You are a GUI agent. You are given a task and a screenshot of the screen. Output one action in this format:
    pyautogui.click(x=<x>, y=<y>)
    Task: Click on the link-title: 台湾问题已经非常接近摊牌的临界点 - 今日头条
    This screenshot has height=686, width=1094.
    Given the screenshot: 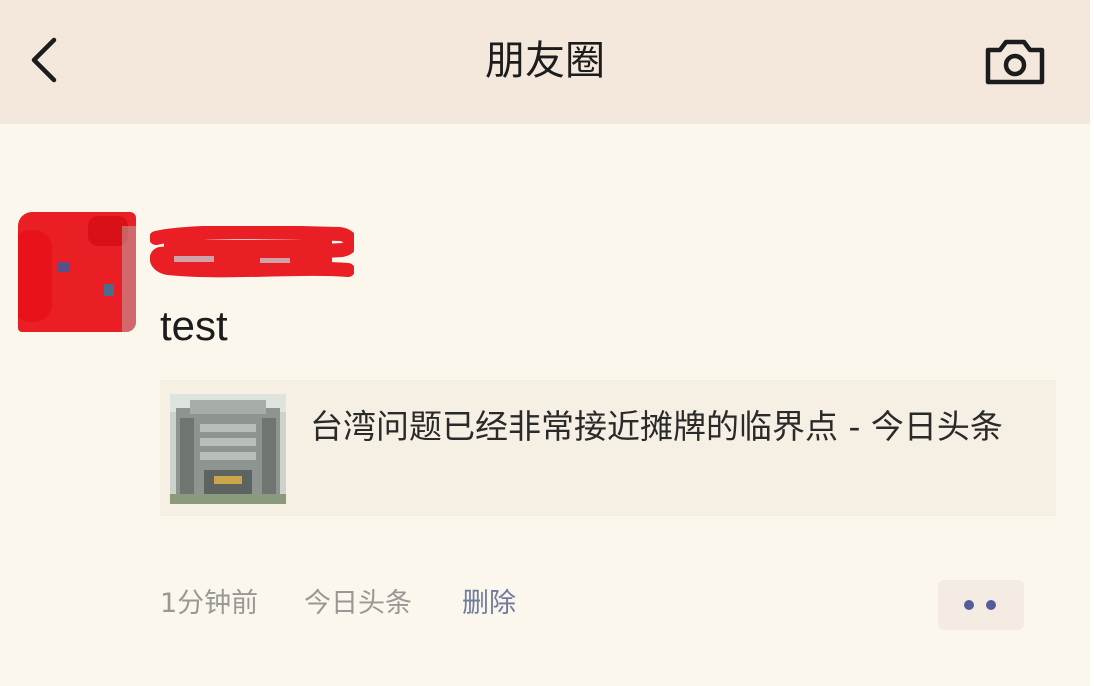 What is the action you would take?
    pyautogui.click(x=656, y=426)
    